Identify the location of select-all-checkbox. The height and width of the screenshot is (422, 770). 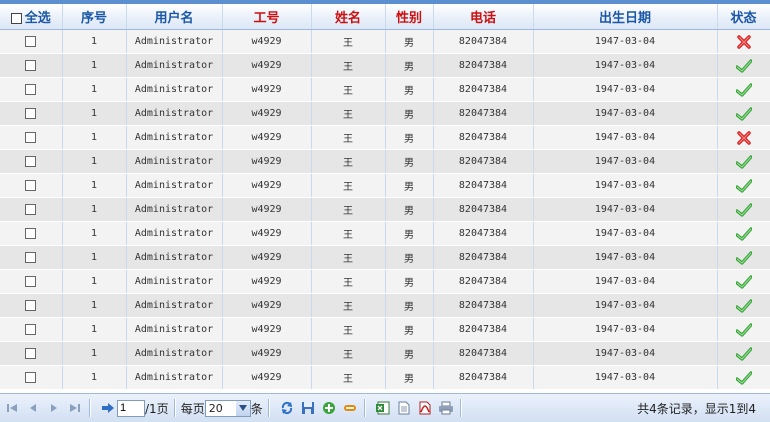
(16, 18).